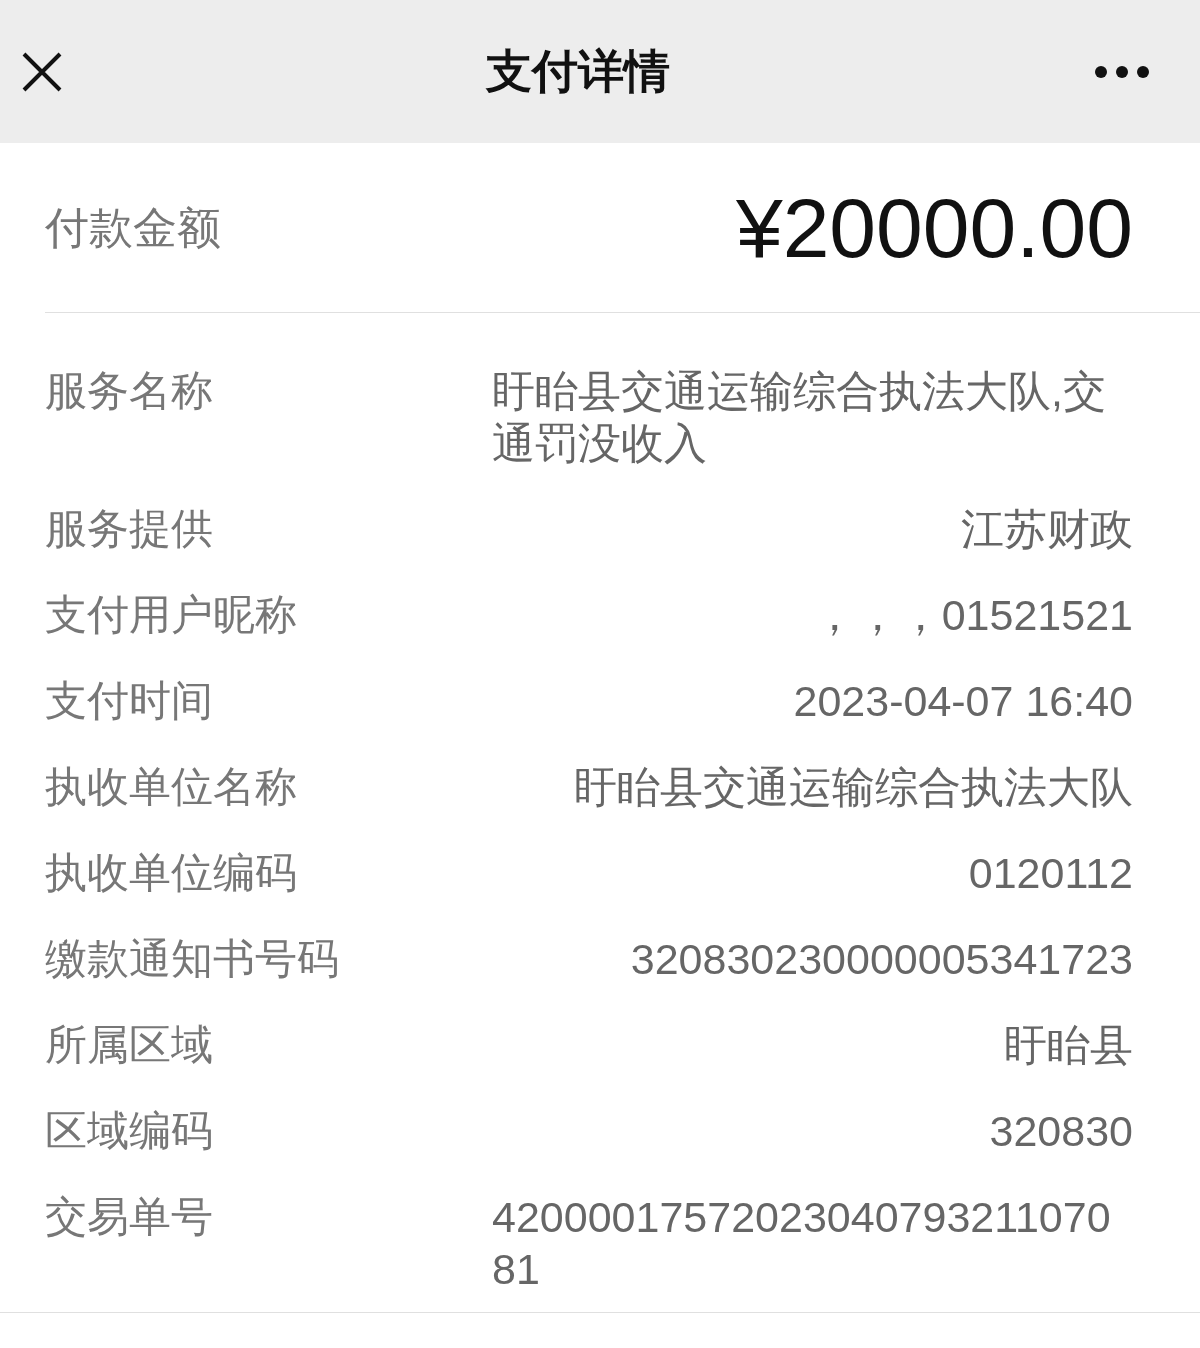 Image resolution: width=1200 pixels, height=1348 pixels. What do you see at coordinates (133, 227) in the screenshot?
I see `amount-label: 付款金额` at bounding box center [133, 227].